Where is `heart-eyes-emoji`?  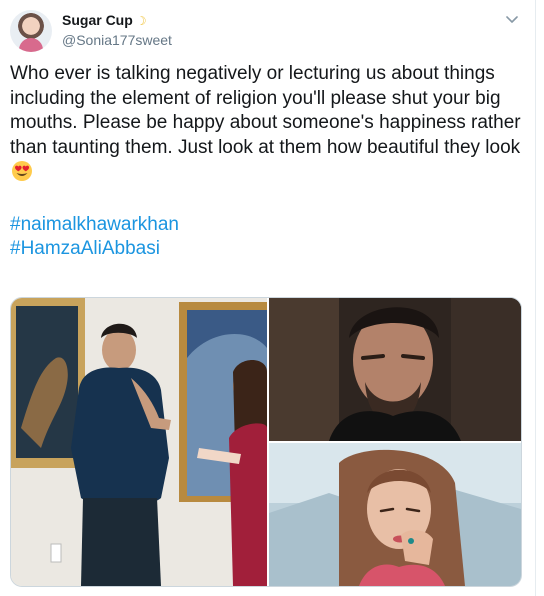 heart-eyes-emoji is located at coordinates (22, 175).